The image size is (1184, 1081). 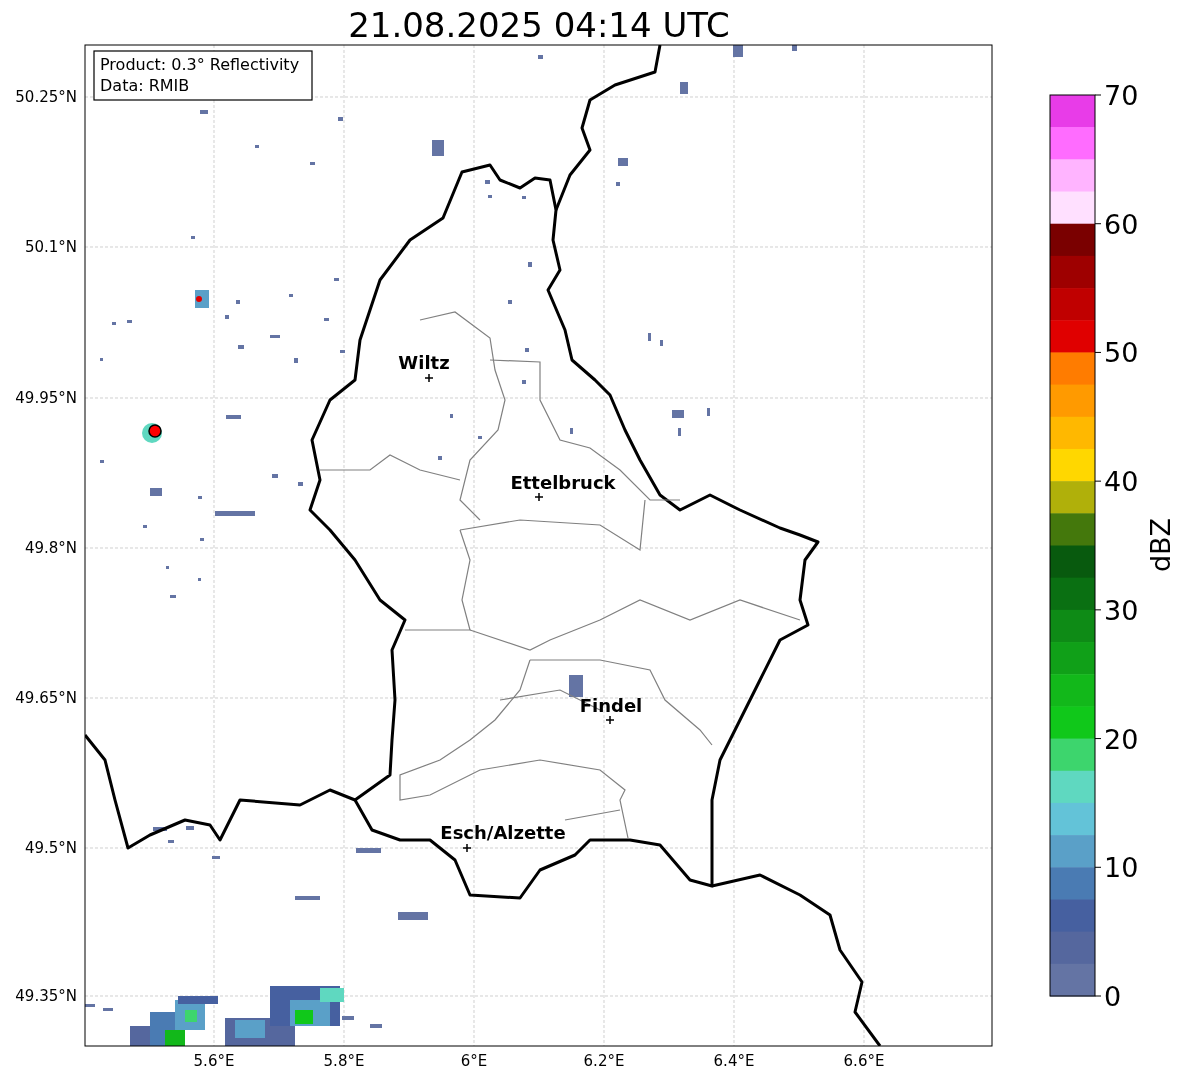 What do you see at coordinates (1121, 482) in the screenshot?
I see `colorbar-tick-label: 40` at bounding box center [1121, 482].